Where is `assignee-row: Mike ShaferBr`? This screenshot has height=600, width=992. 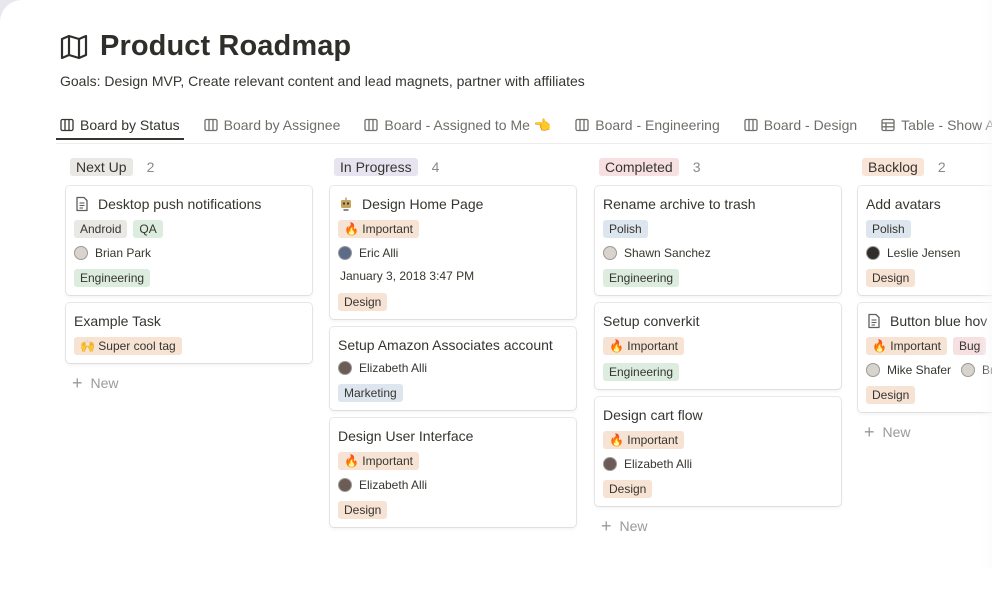
assignee-row: Mike ShaferBr is located at coordinates (929, 370).